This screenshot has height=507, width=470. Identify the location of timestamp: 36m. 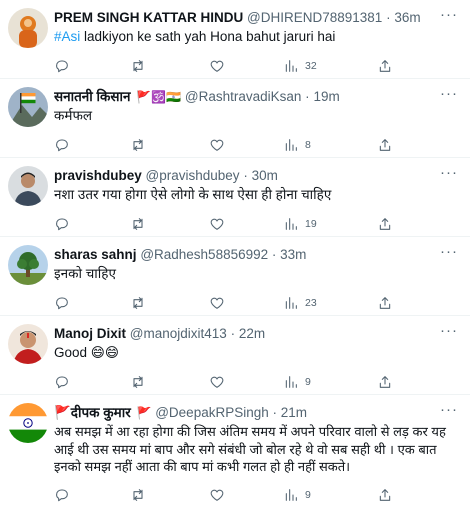
(407, 17).